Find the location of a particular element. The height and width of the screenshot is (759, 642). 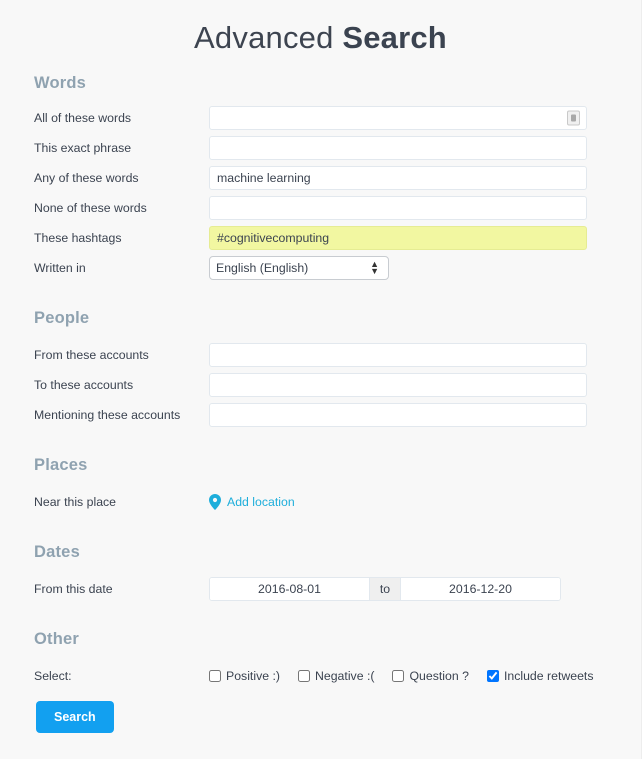

label-near-this-place: Near this place is located at coordinates (75, 501).